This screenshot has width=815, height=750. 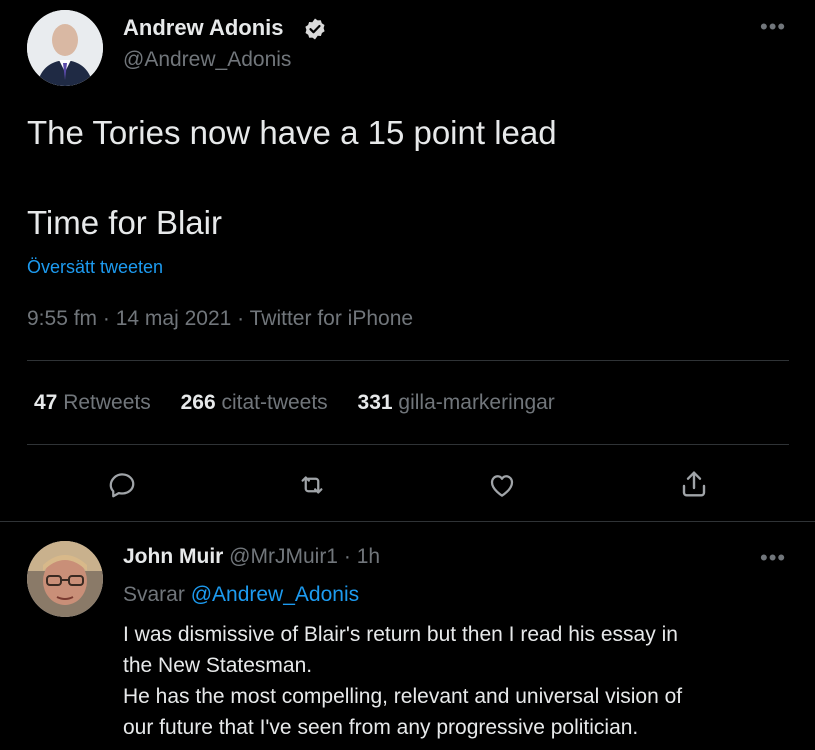 I want to click on replying-to: Svarar @Andrew_Adonis, so click(x=241, y=595).